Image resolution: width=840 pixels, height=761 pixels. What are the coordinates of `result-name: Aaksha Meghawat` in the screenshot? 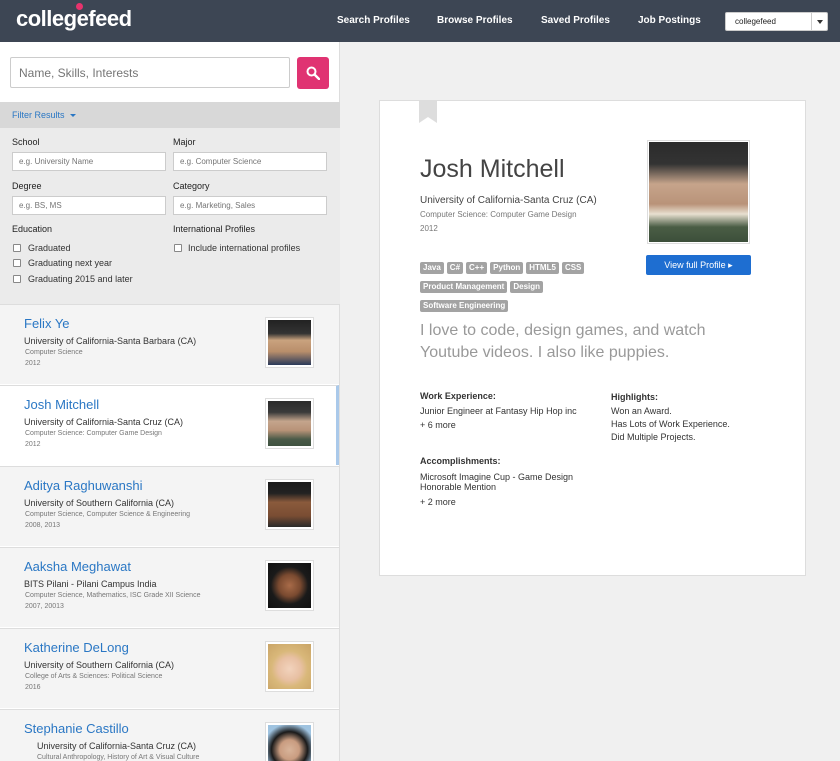 It's located at (77, 566).